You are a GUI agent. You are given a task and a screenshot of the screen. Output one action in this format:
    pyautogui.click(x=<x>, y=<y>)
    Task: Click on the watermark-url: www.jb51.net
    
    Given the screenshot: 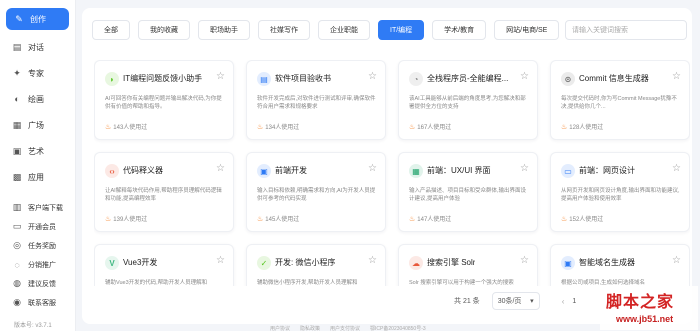 What is the action you would take?
    pyautogui.click(x=645, y=319)
    